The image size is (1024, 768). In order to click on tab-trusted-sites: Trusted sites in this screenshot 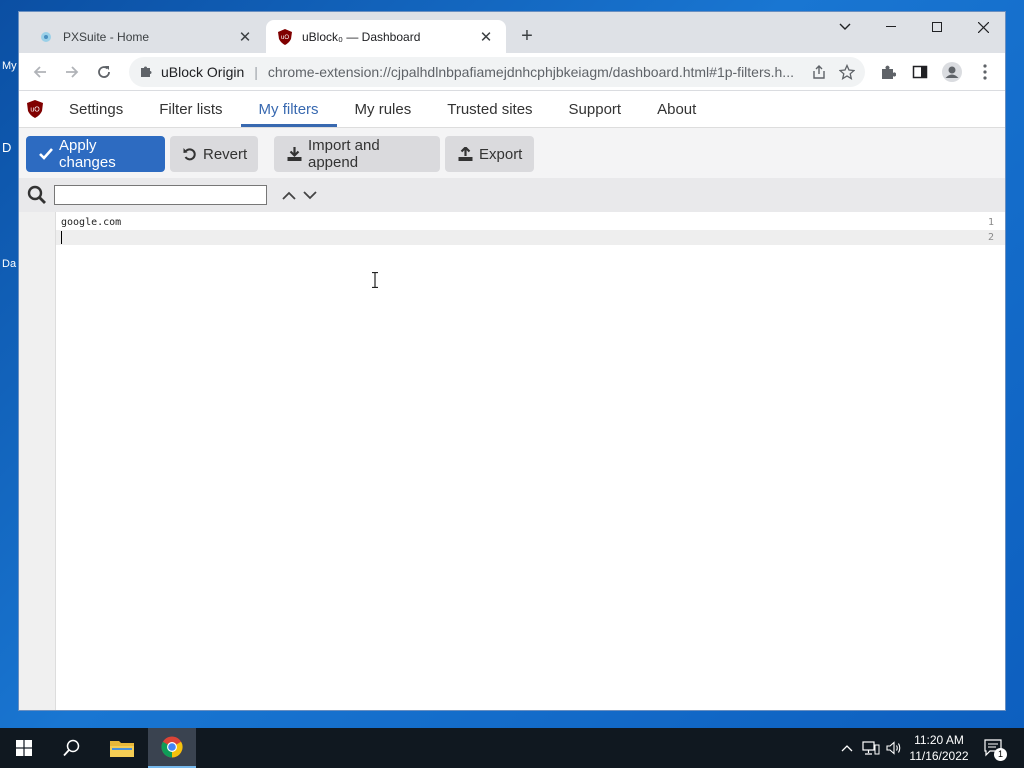, I will do `click(489, 109)`.